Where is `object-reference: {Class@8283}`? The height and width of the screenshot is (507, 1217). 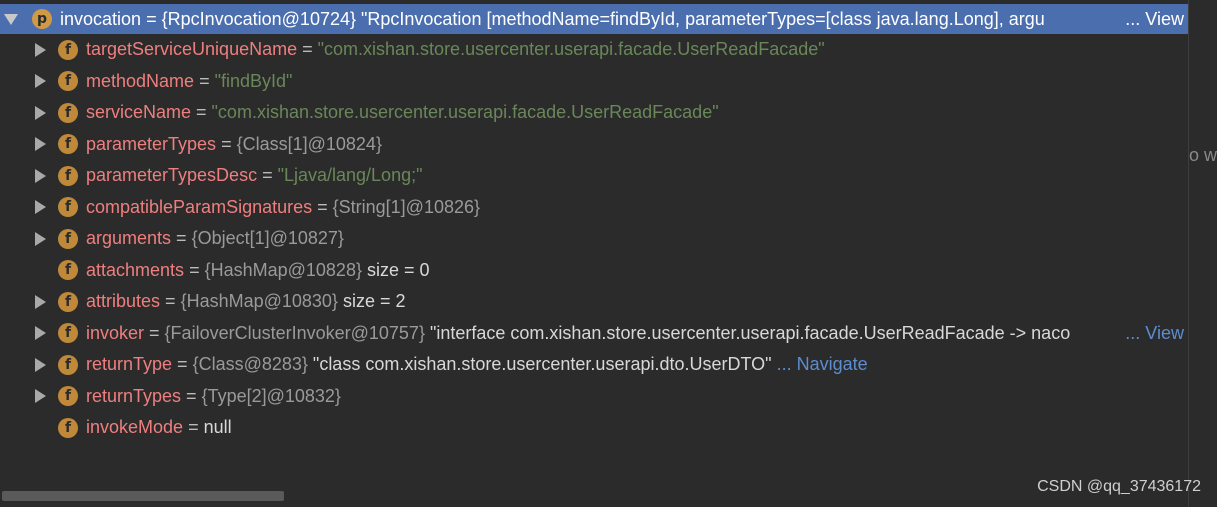
object-reference: {Class@8283} is located at coordinates (250, 364).